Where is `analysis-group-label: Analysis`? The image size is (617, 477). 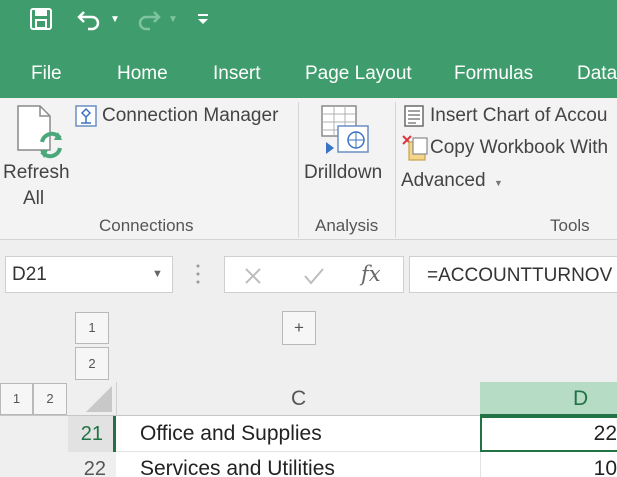 analysis-group-label: Analysis is located at coordinates (347, 225).